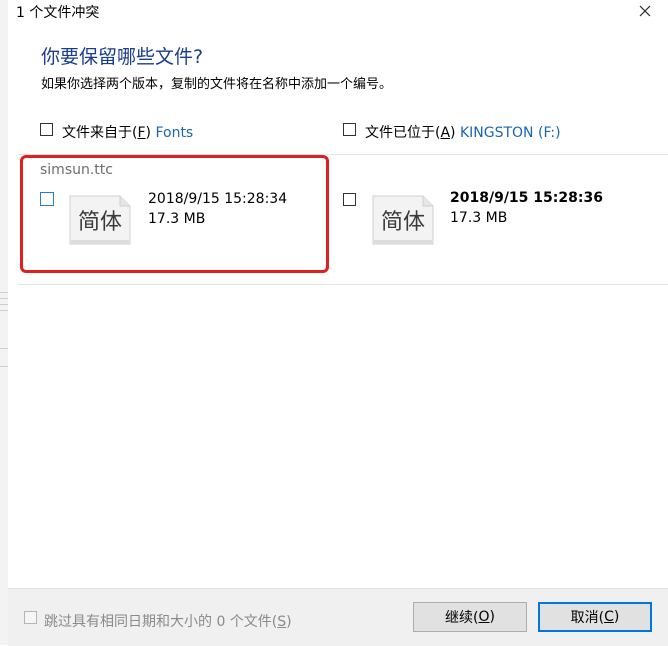 The width and height of the screenshot is (668, 646). I want to click on font-preview-glyph: 简体, so click(402, 222).